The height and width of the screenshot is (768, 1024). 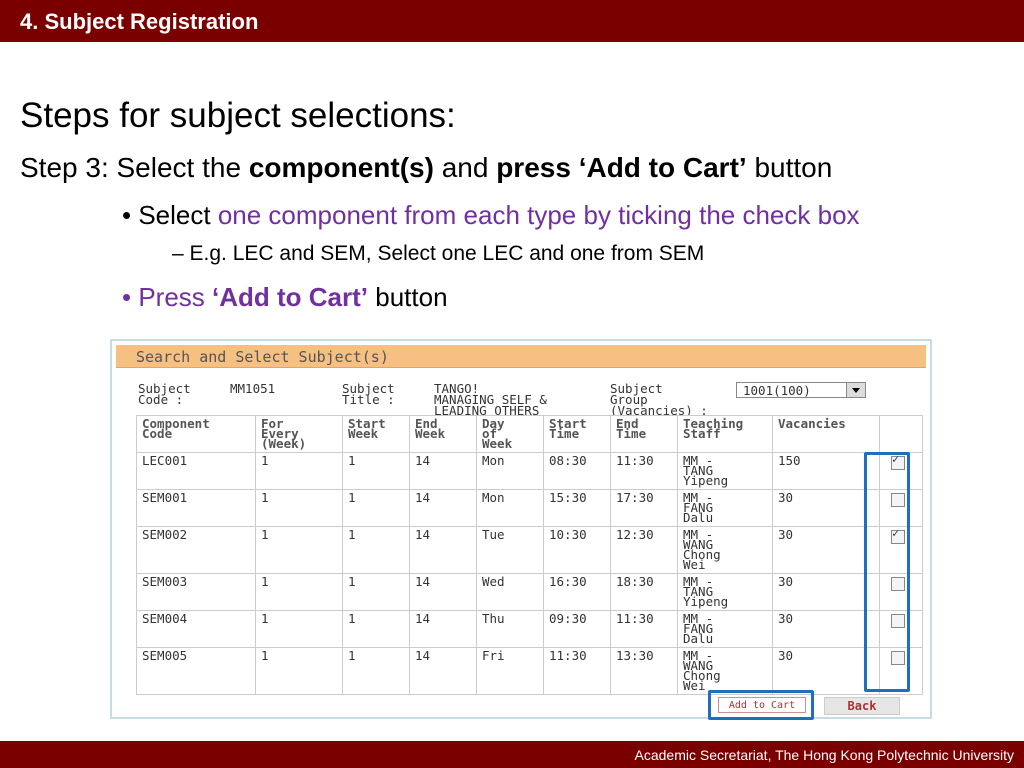 What do you see at coordinates (196, 471) in the screenshot?
I see `component-code-cell: LEC001` at bounding box center [196, 471].